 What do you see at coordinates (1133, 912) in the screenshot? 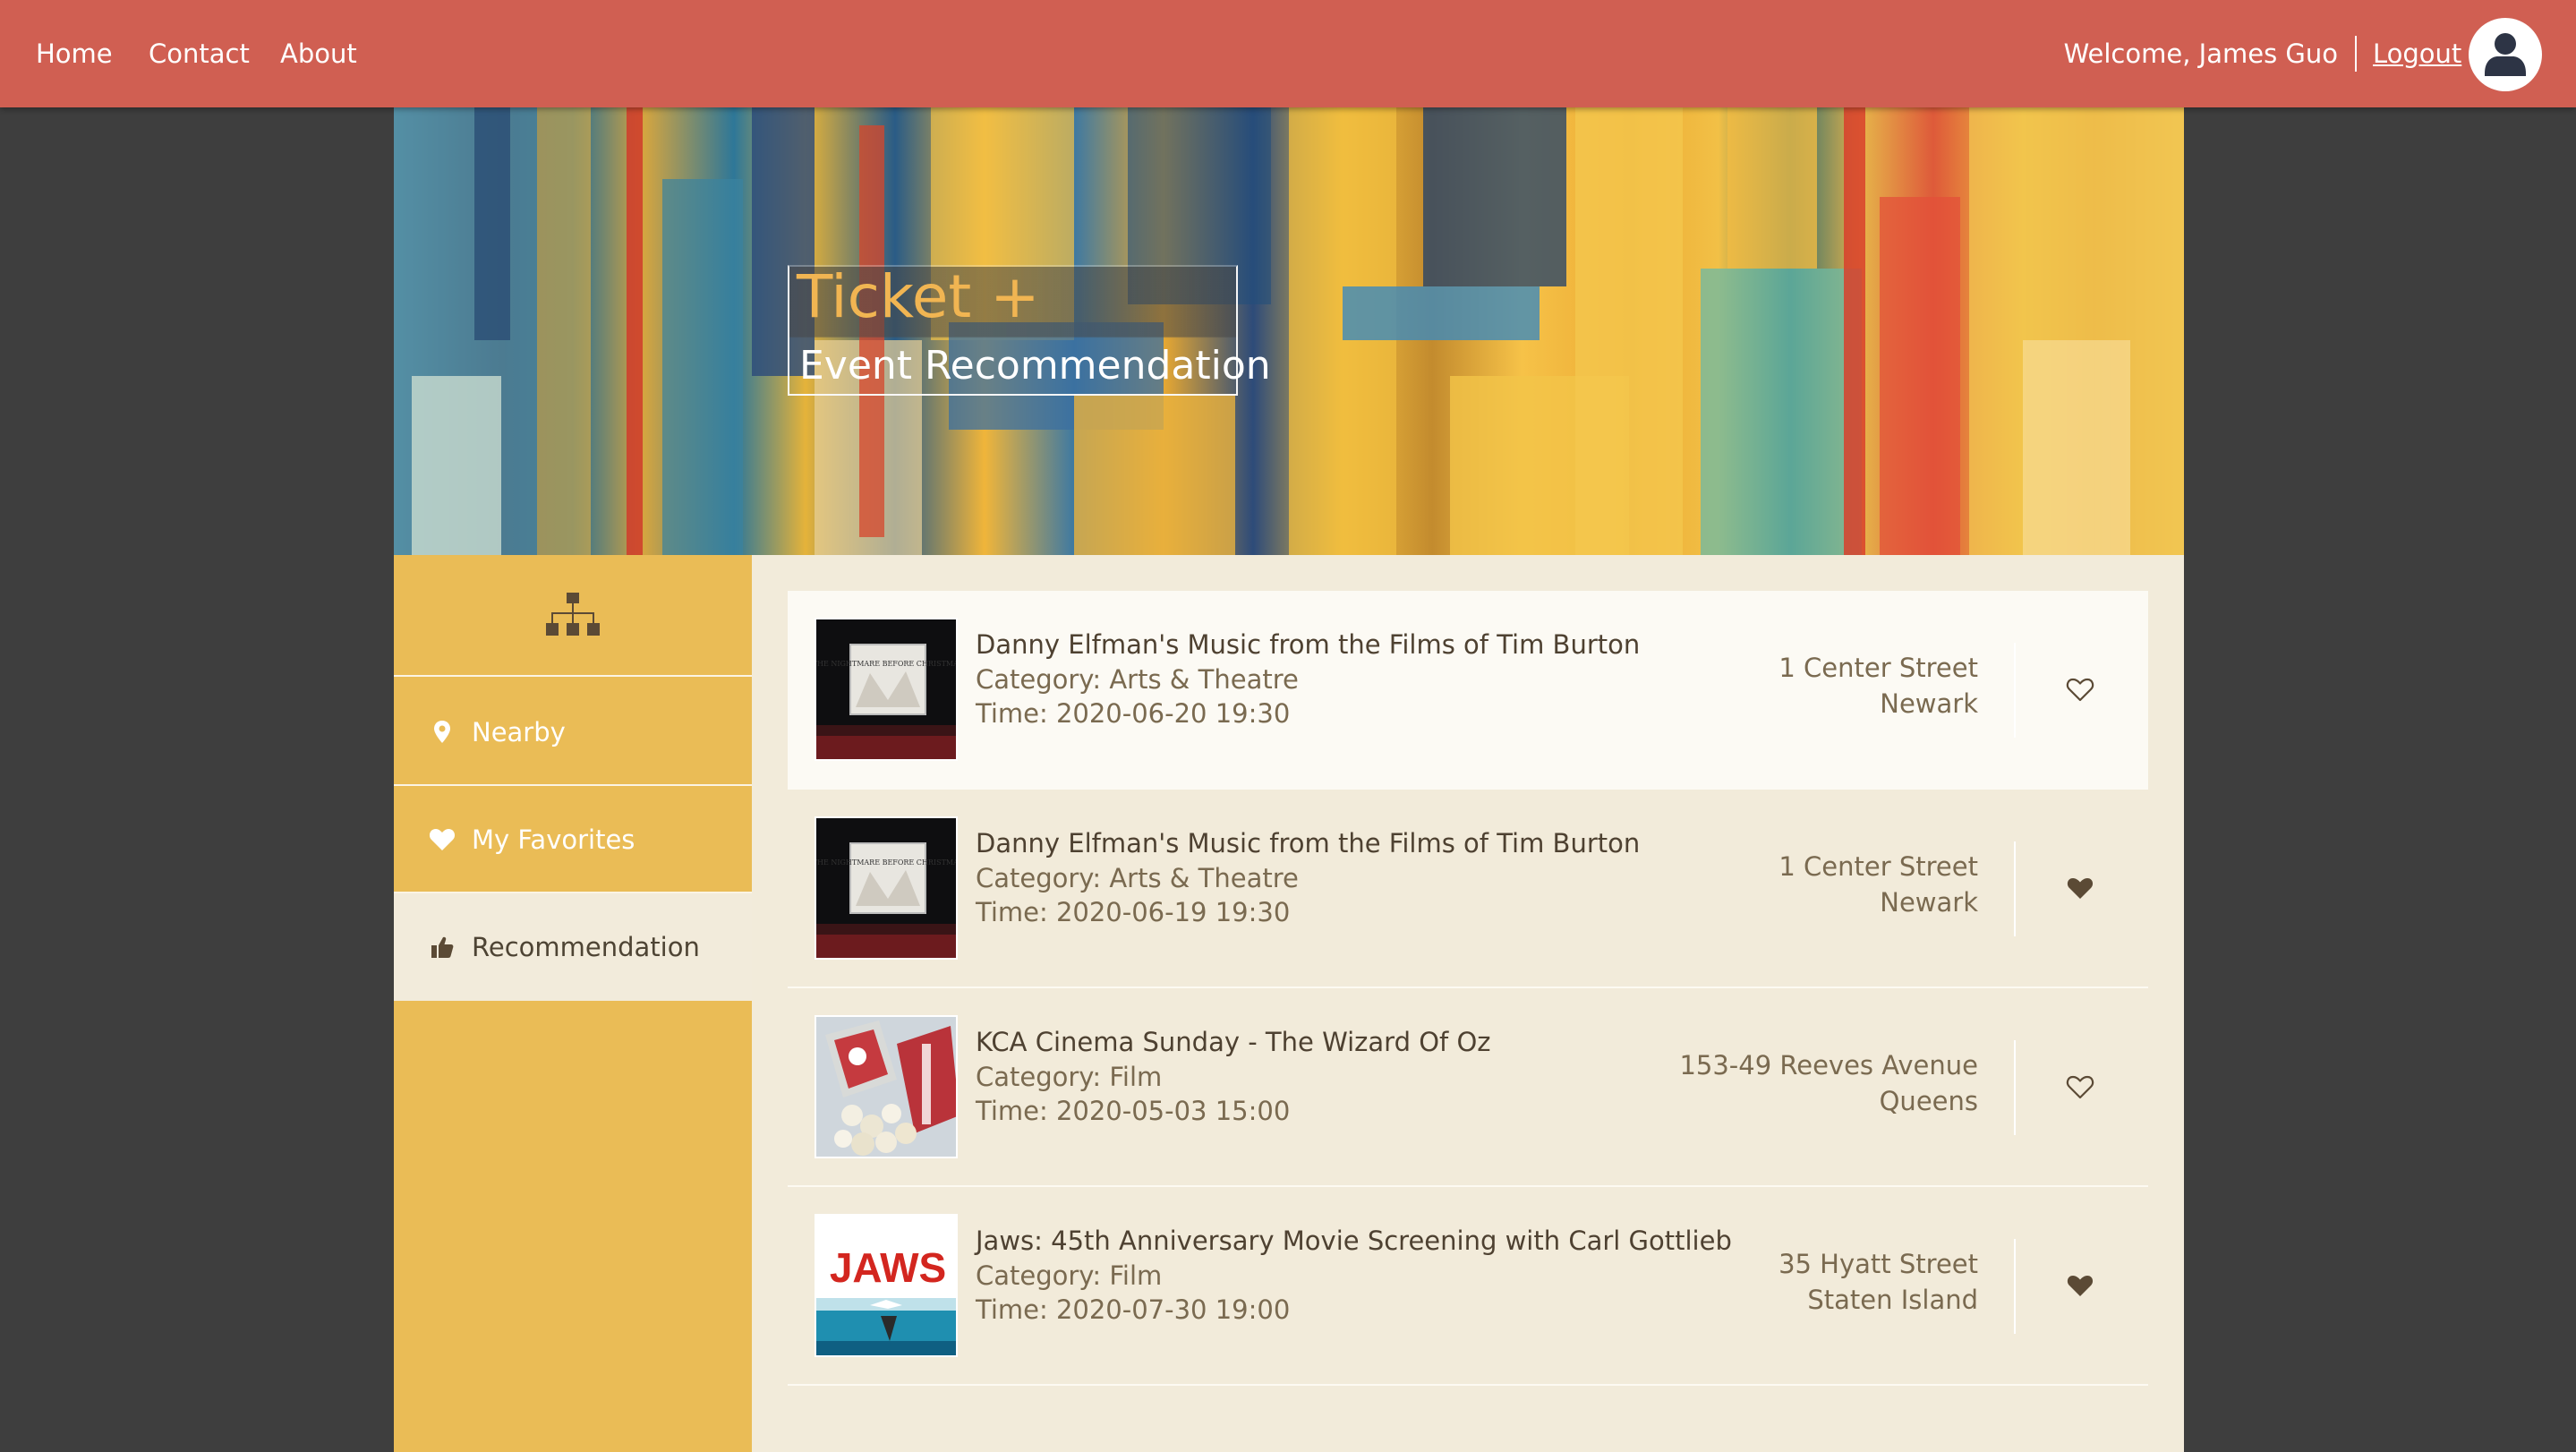
I see `event-time: Time: 2020-06-19 19:30` at bounding box center [1133, 912].